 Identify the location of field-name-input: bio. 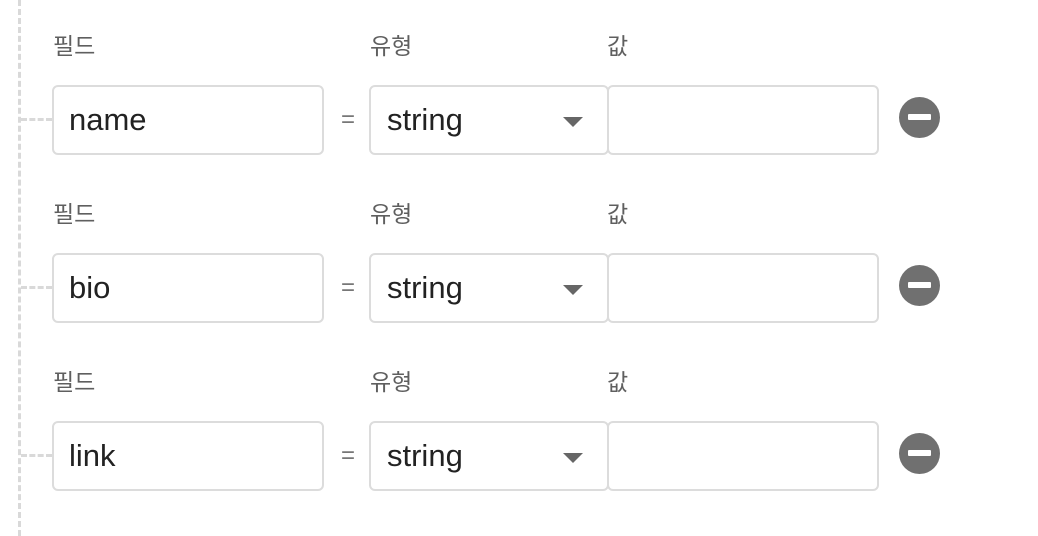
(188, 288).